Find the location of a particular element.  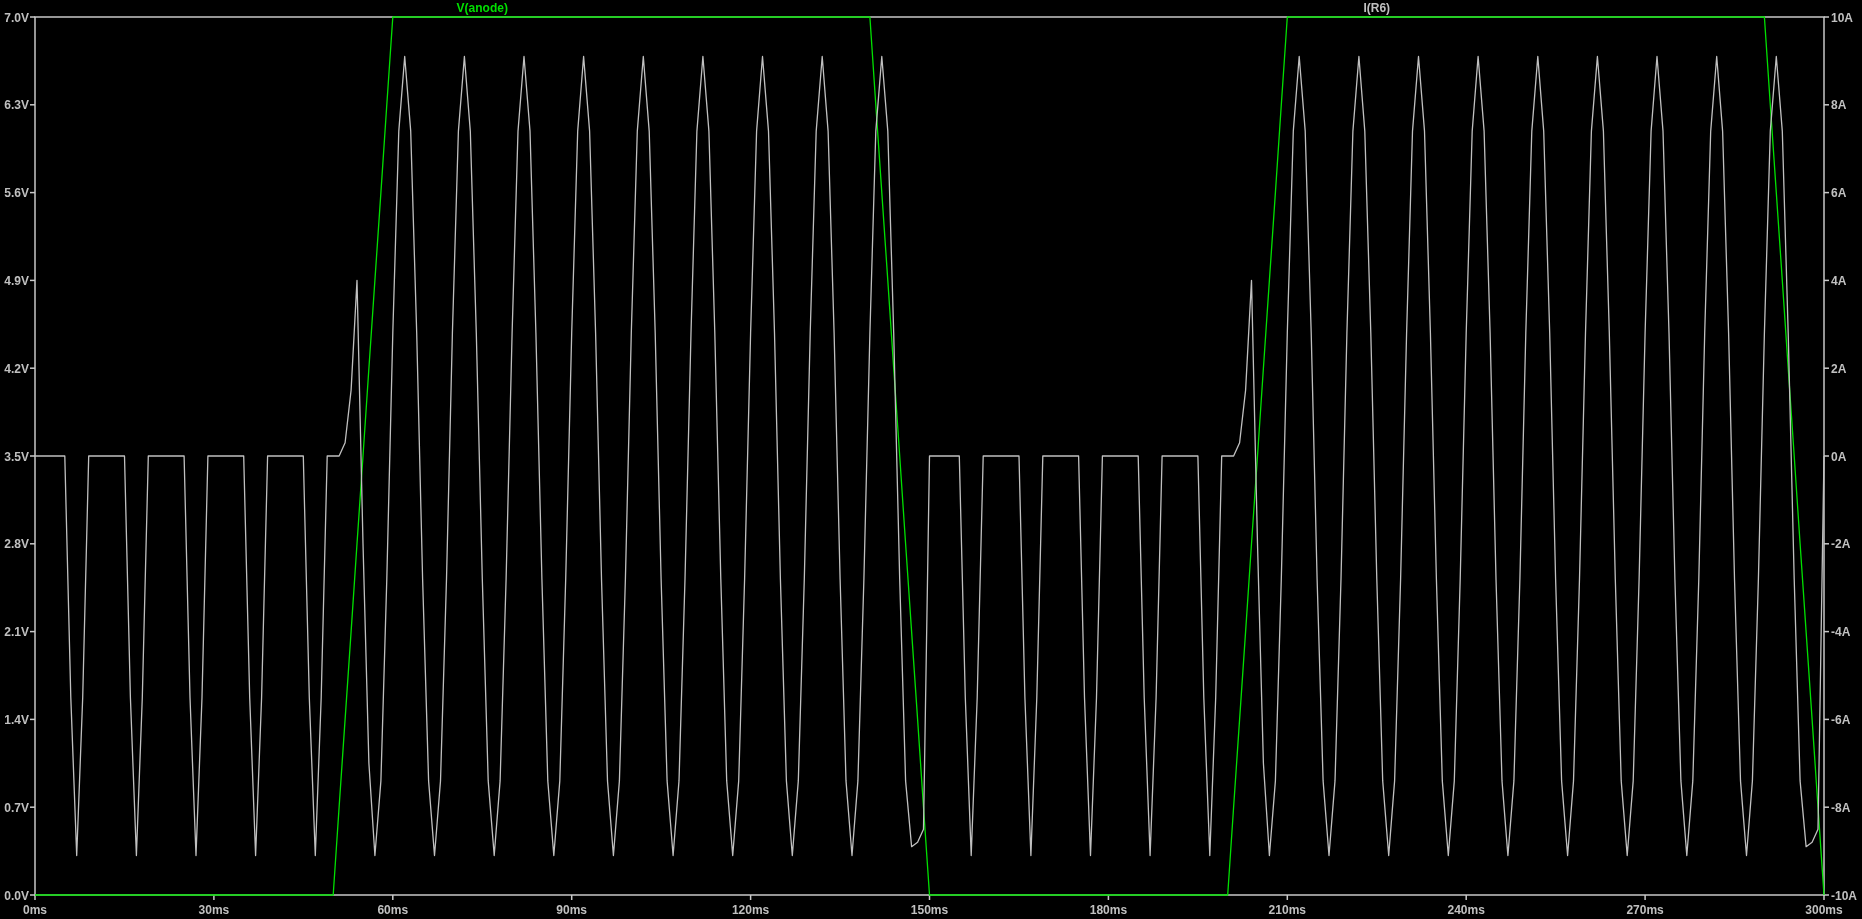

x-tick-label: 90ms is located at coordinates (572, 910).